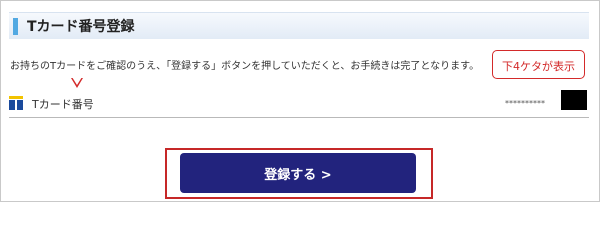  What do you see at coordinates (16, 103) in the screenshot?
I see `t-card-icon` at bounding box center [16, 103].